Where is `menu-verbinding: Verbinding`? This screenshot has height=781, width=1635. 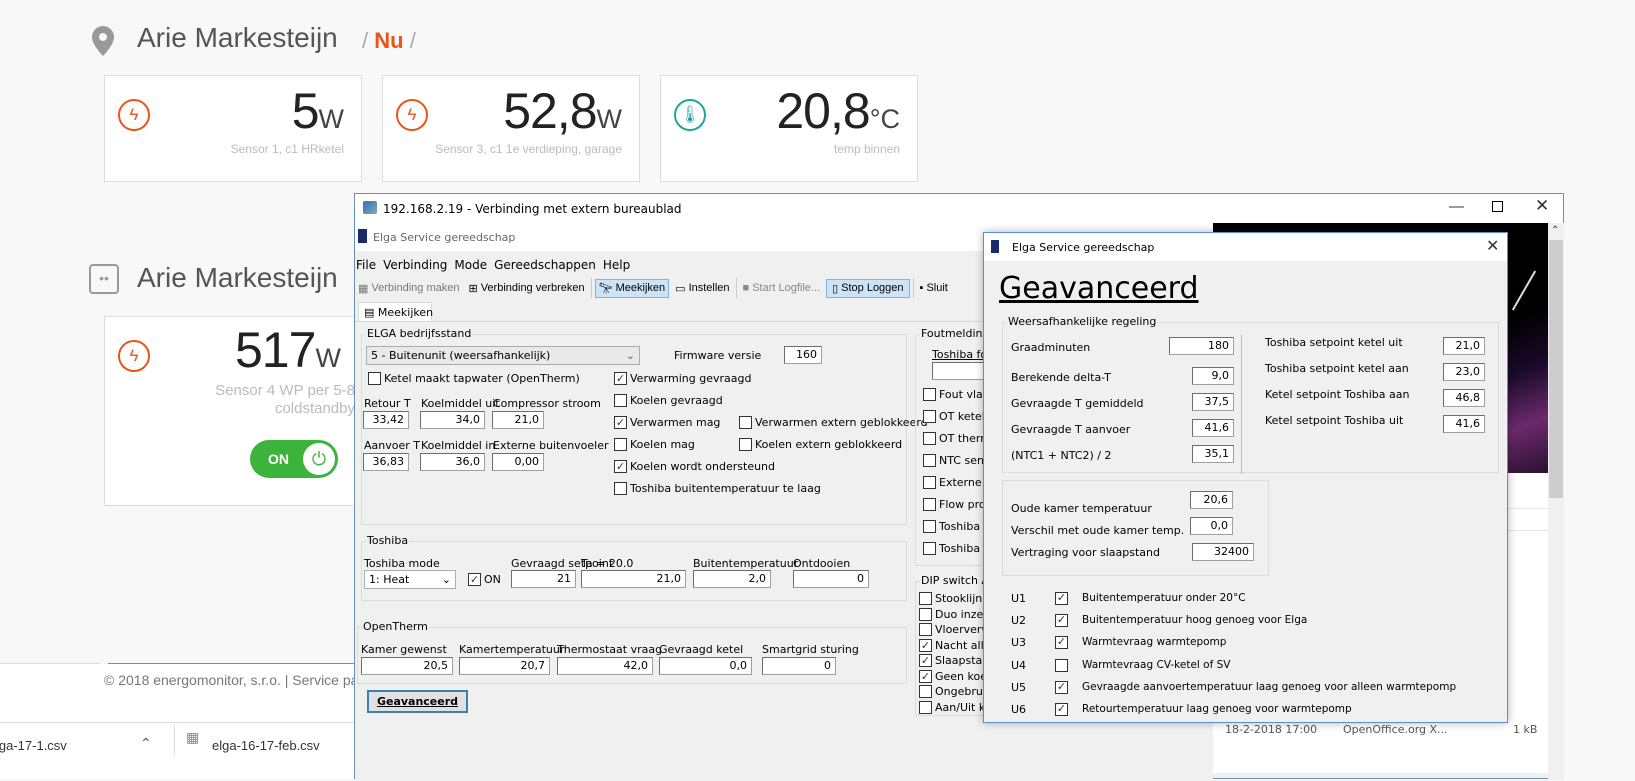 menu-verbinding: Verbinding is located at coordinates (415, 265).